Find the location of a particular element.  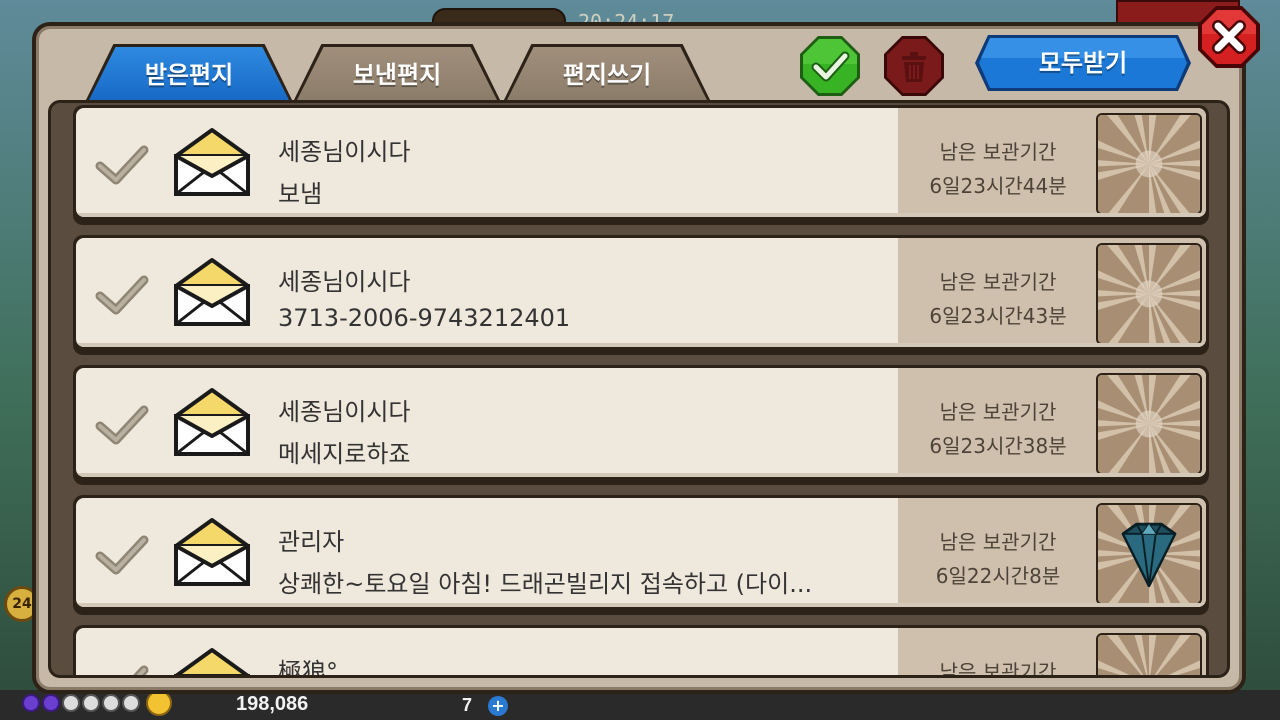

reward-slot-diamond-icon is located at coordinates (1149, 554).